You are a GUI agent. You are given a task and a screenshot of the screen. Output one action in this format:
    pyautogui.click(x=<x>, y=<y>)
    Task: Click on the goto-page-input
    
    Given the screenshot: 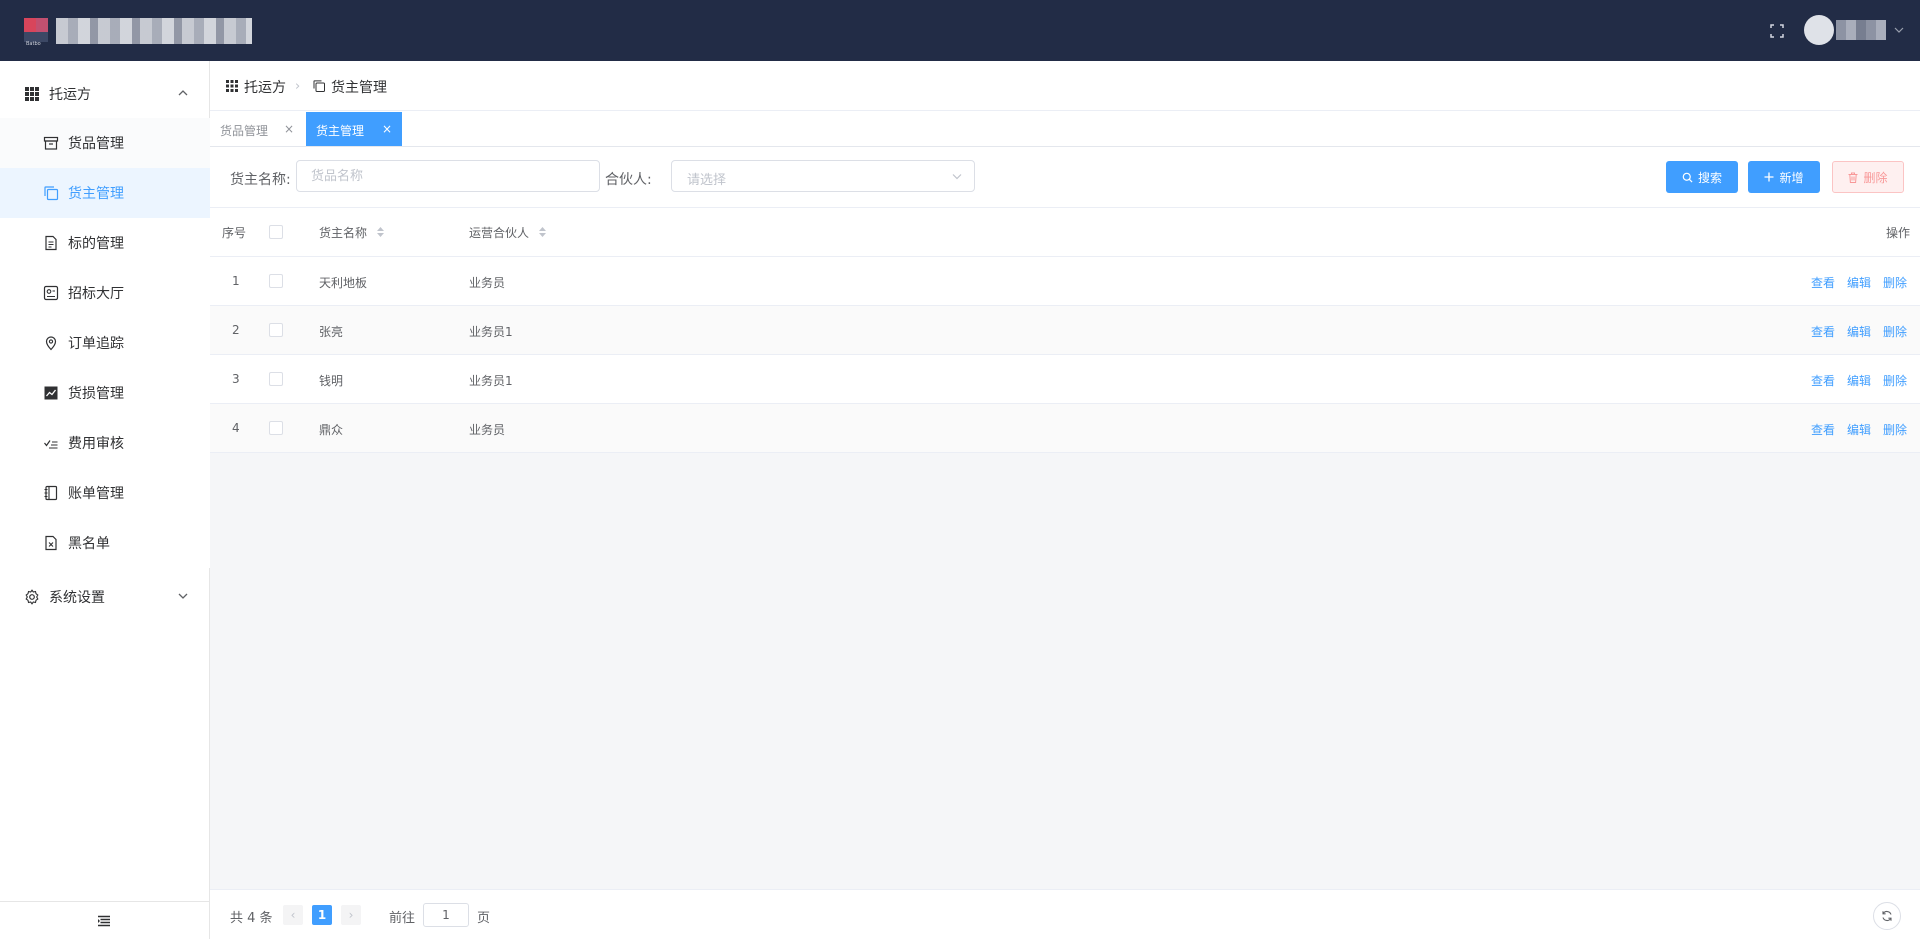 What is the action you would take?
    pyautogui.click(x=446, y=915)
    